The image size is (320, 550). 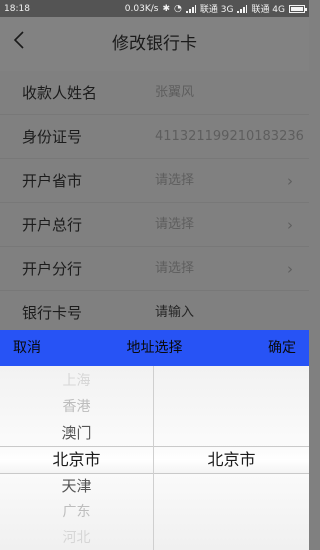 What do you see at coordinates (52, 313) in the screenshot?
I see `card-number-label: 银行卡号` at bounding box center [52, 313].